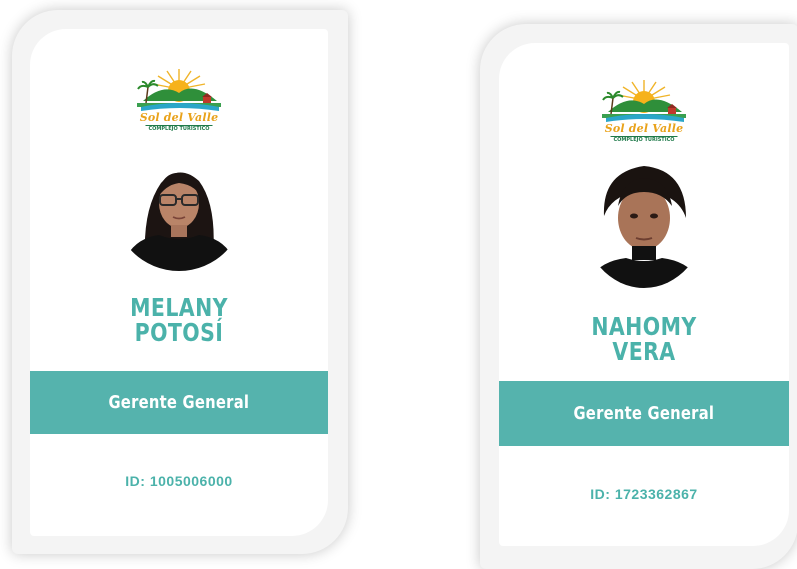 This screenshot has width=797, height=569. Describe the element at coordinates (644, 494) in the screenshot. I see `employee-id: ID: 1723362867` at that location.